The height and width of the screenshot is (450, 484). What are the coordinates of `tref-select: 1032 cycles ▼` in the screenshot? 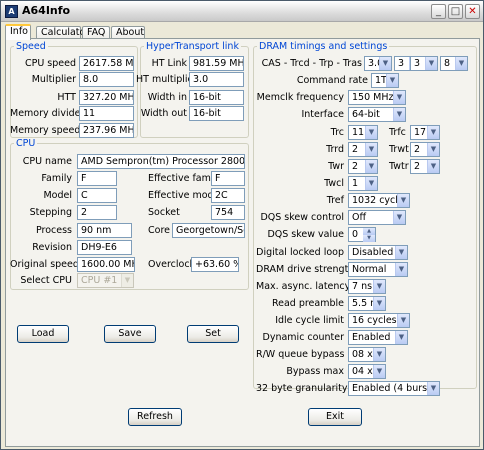 It's located at (379, 200).